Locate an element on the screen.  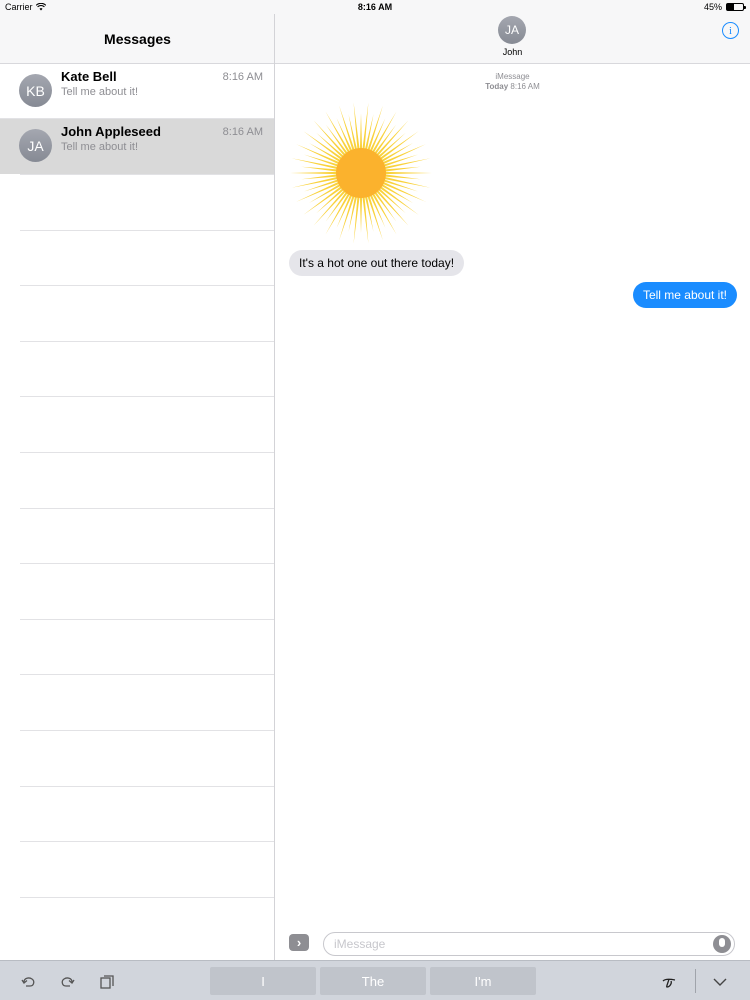
keyboard-shortcut-bar: I The I'm is located at coordinates (375, 980).